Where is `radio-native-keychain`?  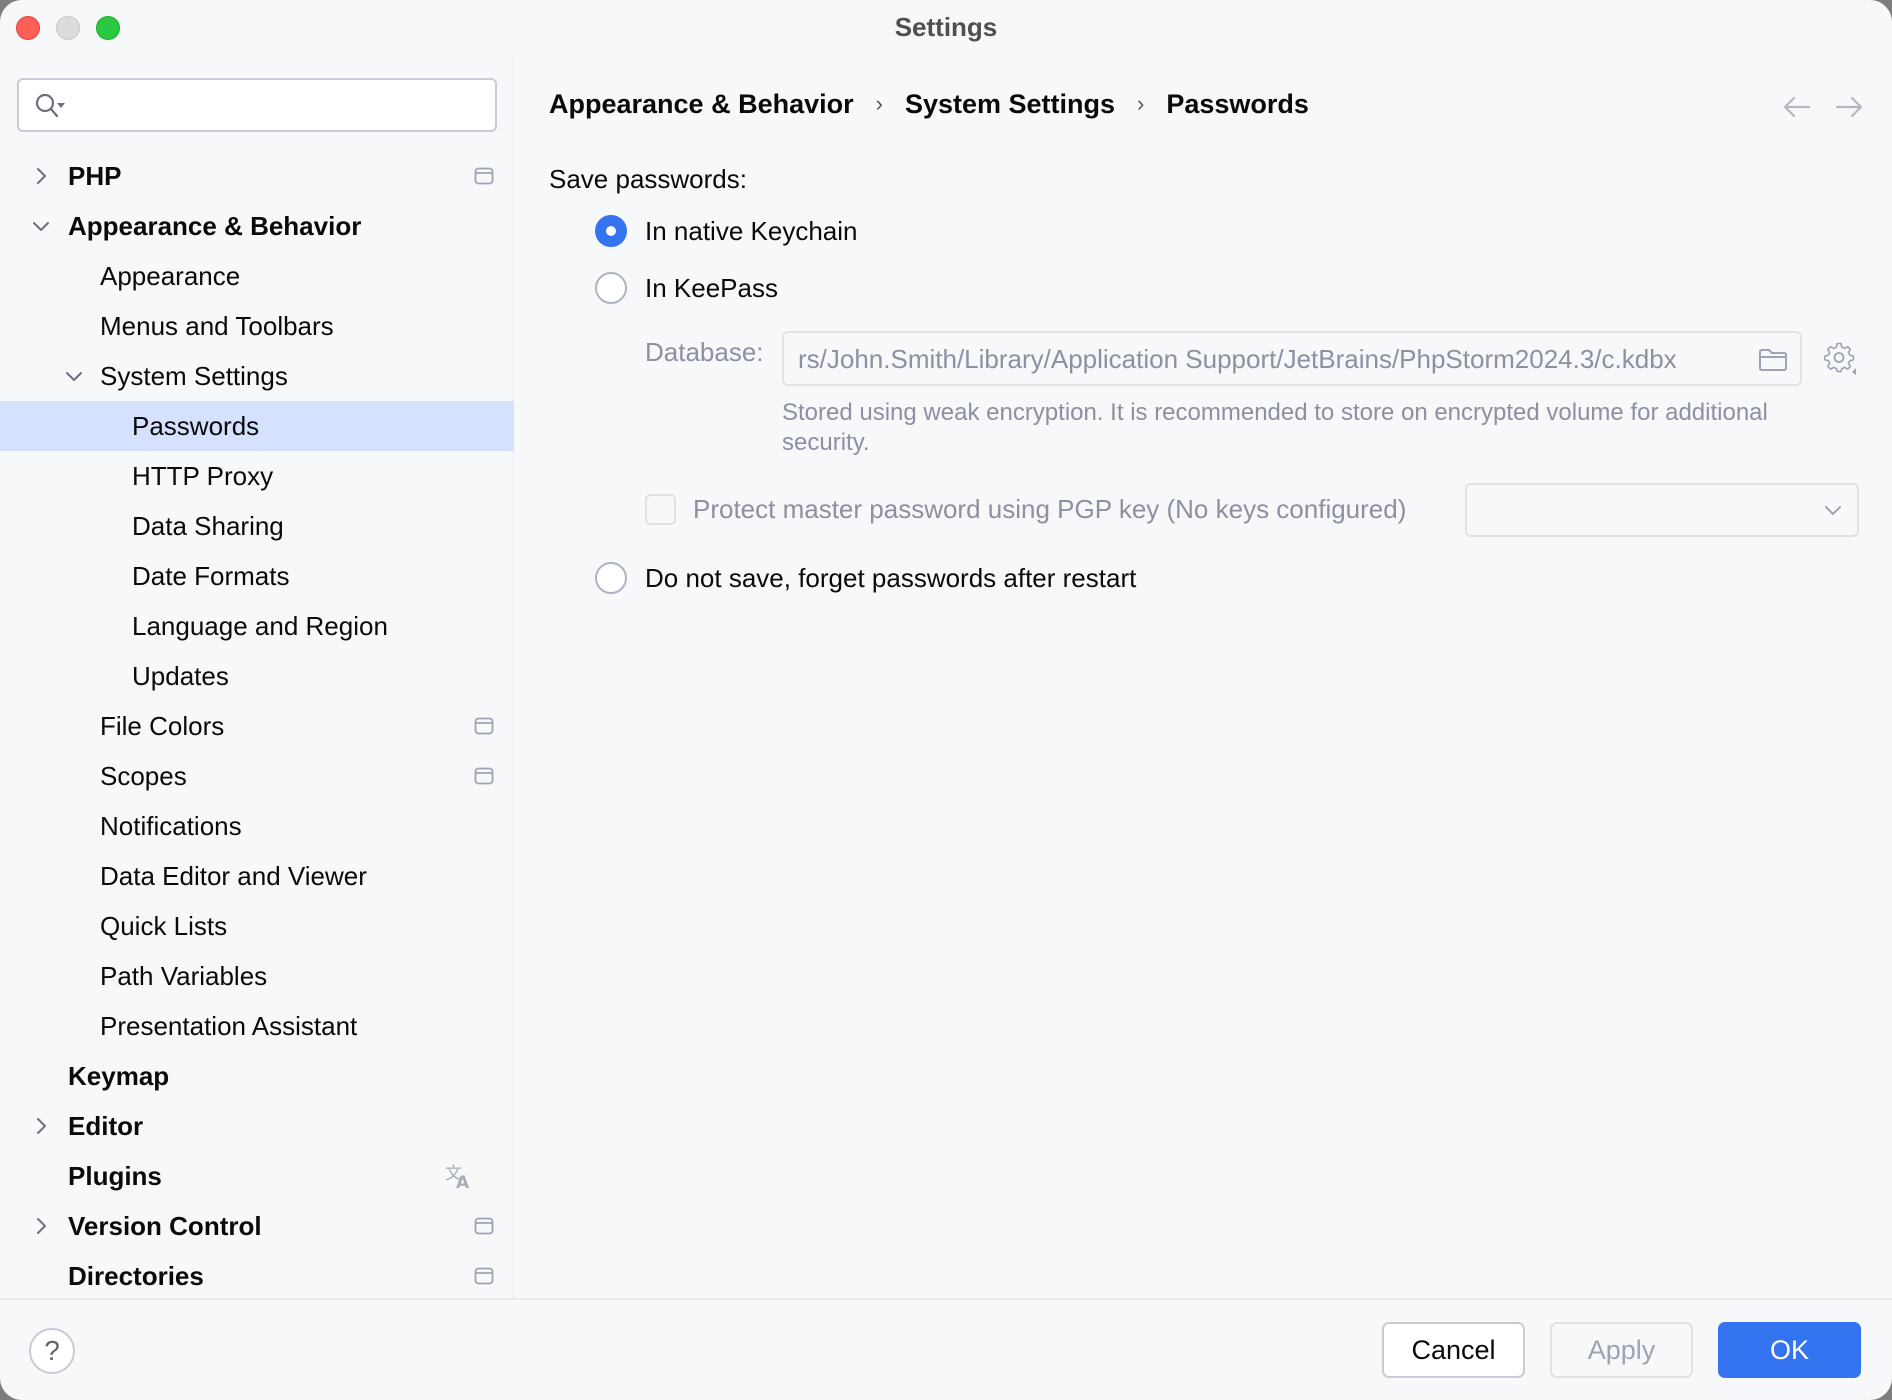 radio-native-keychain is located at coordinates (611, 231).